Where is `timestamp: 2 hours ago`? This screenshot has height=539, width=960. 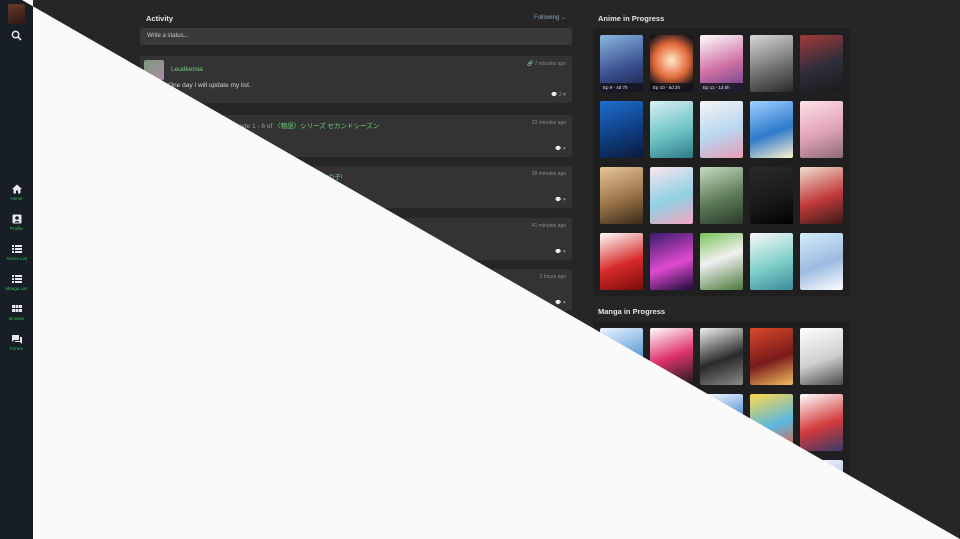 timestamp: 2 hours ago is located at coordinates (552, 387).